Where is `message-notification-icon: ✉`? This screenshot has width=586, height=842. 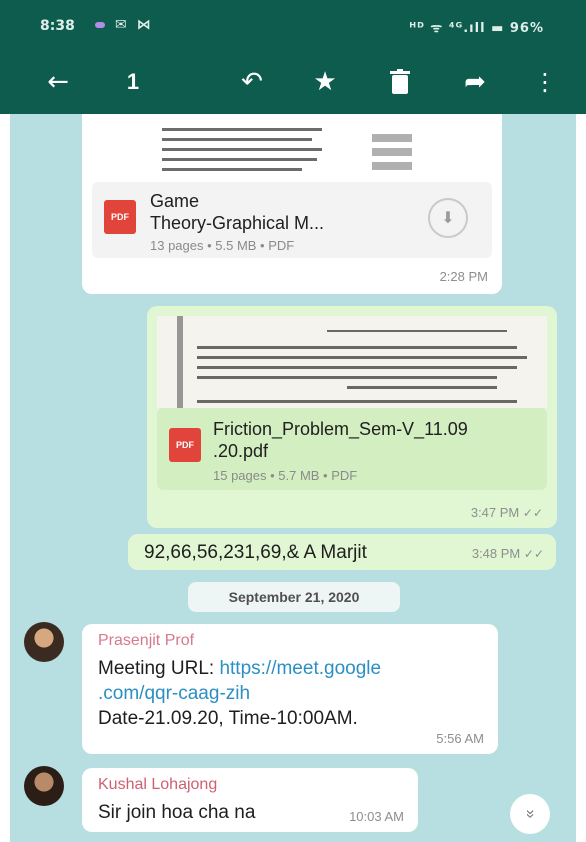
message-notification-icon: ✉ is located at coordinates (121, 25).